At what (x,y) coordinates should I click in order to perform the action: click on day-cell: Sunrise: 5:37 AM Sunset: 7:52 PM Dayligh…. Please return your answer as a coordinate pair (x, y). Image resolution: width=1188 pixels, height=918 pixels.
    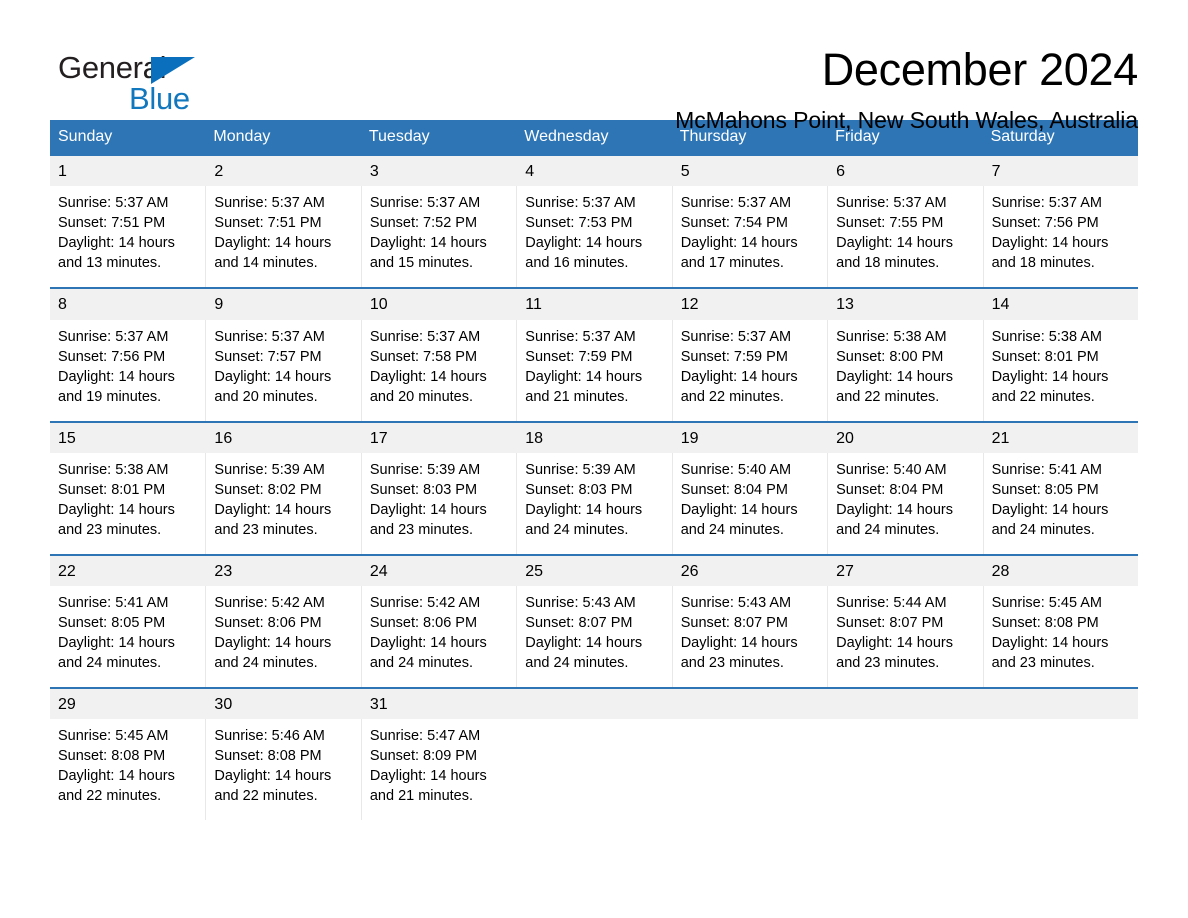
    Looking at the image, I should click on (438, 237).